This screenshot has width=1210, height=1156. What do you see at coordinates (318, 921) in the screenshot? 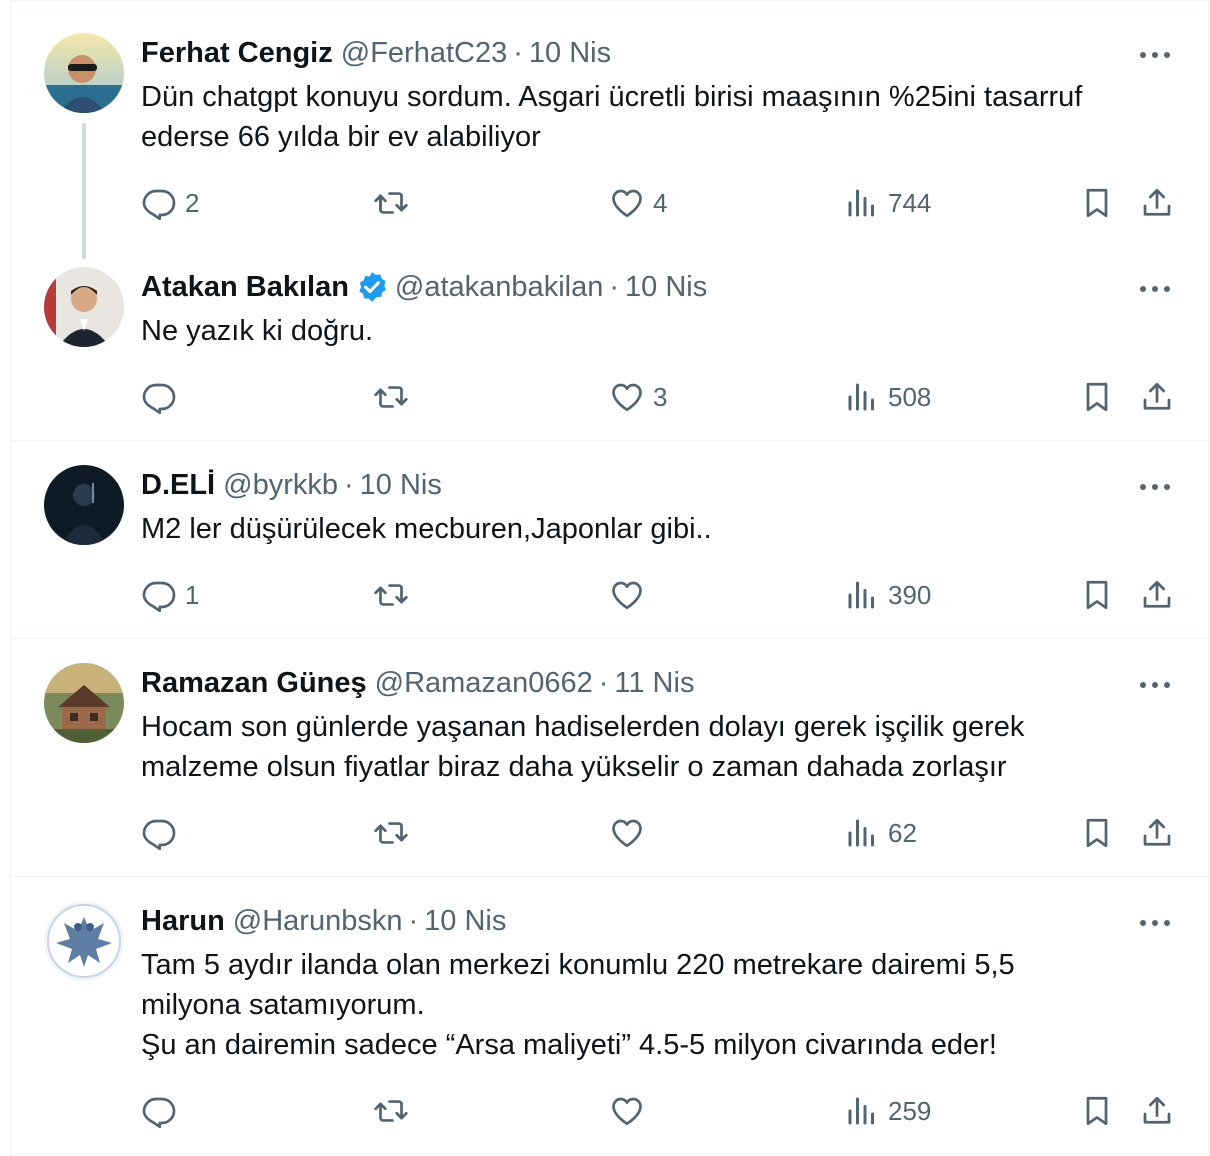
I see `author-handle: @Harunbskn` at bounding box center [318, 921].